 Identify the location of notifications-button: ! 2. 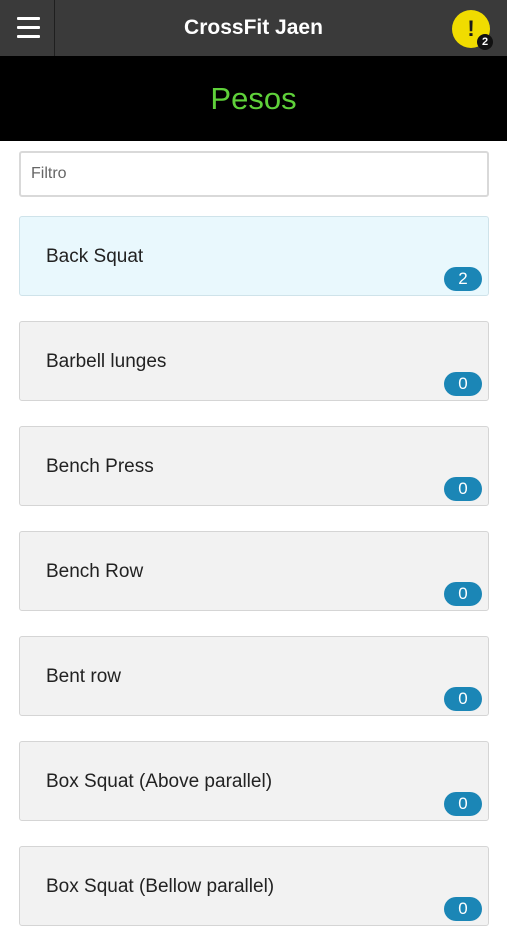
(472, 30).